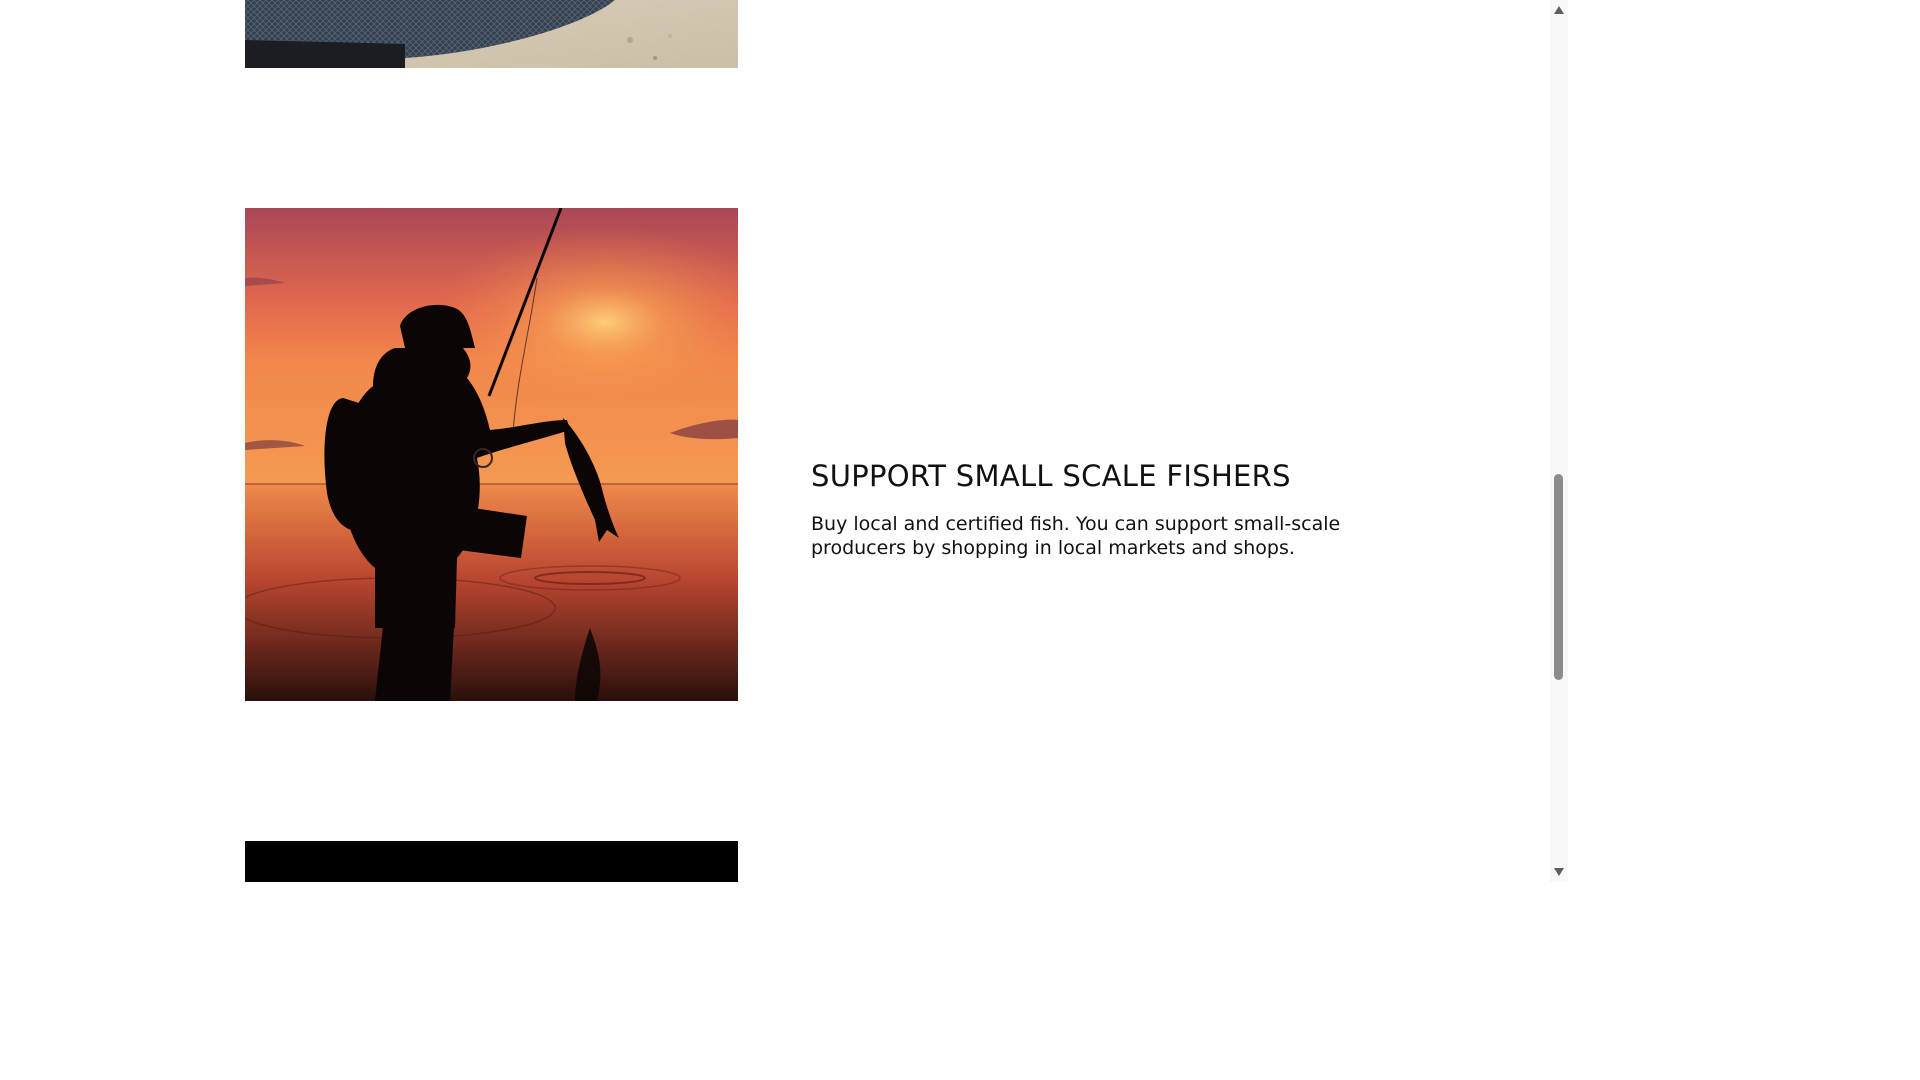 The image size is (1920, 1080). What do you see at coordinates (1558, 577) in the screenshot?
I see `scroll-thumb` at bounding box center [1558, 577].